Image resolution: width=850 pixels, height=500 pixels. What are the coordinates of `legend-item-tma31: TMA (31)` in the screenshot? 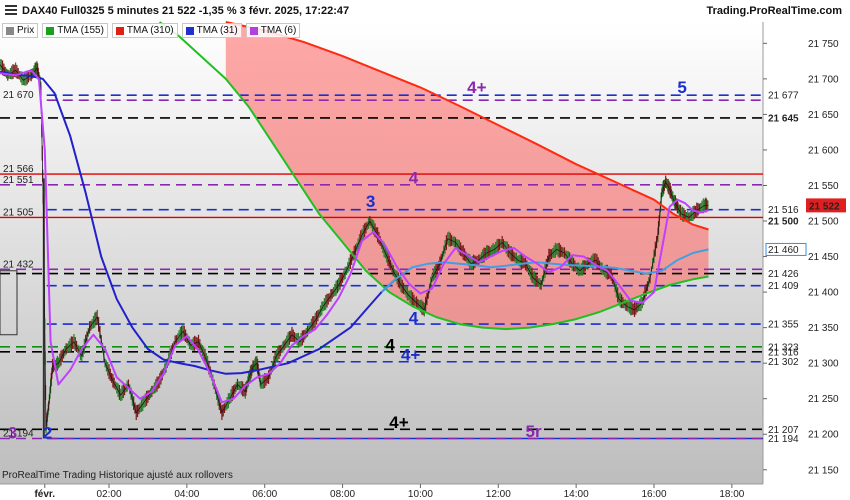 It's located at (211, 30).